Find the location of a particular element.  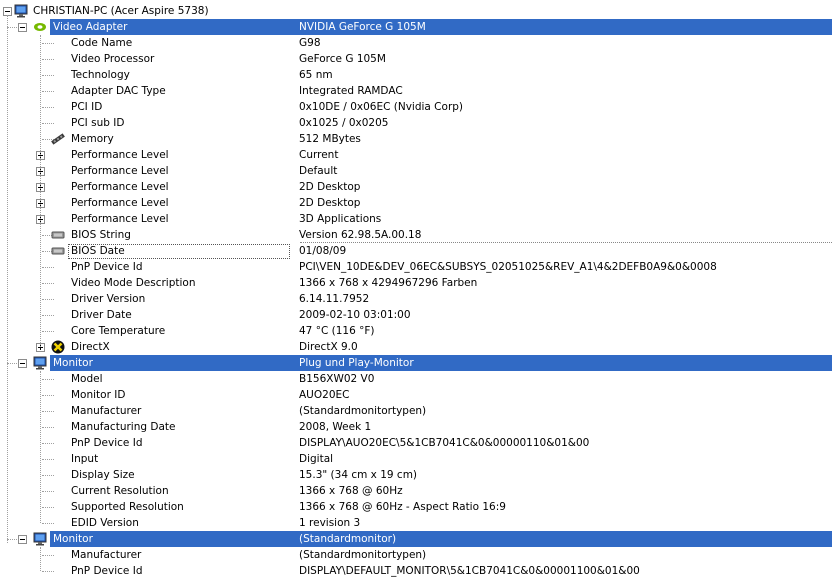

tree-item: Performance Level Default is located at coordinates (416, 171).